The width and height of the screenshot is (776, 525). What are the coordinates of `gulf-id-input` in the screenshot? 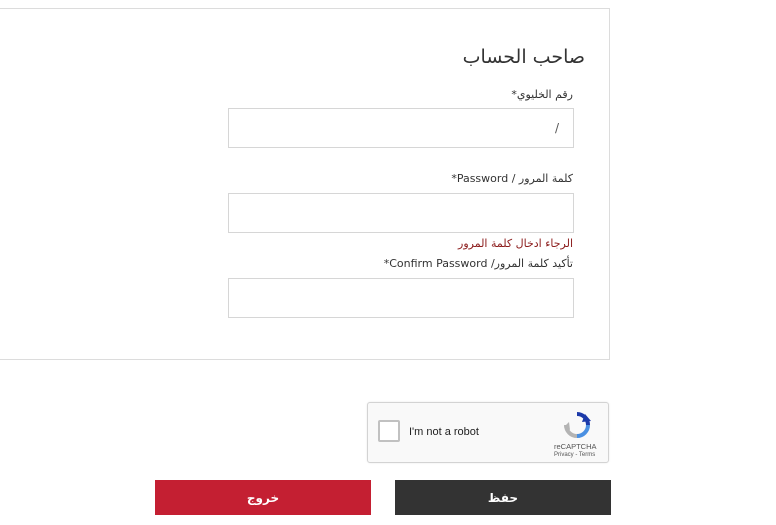 It's located at (401, 128).